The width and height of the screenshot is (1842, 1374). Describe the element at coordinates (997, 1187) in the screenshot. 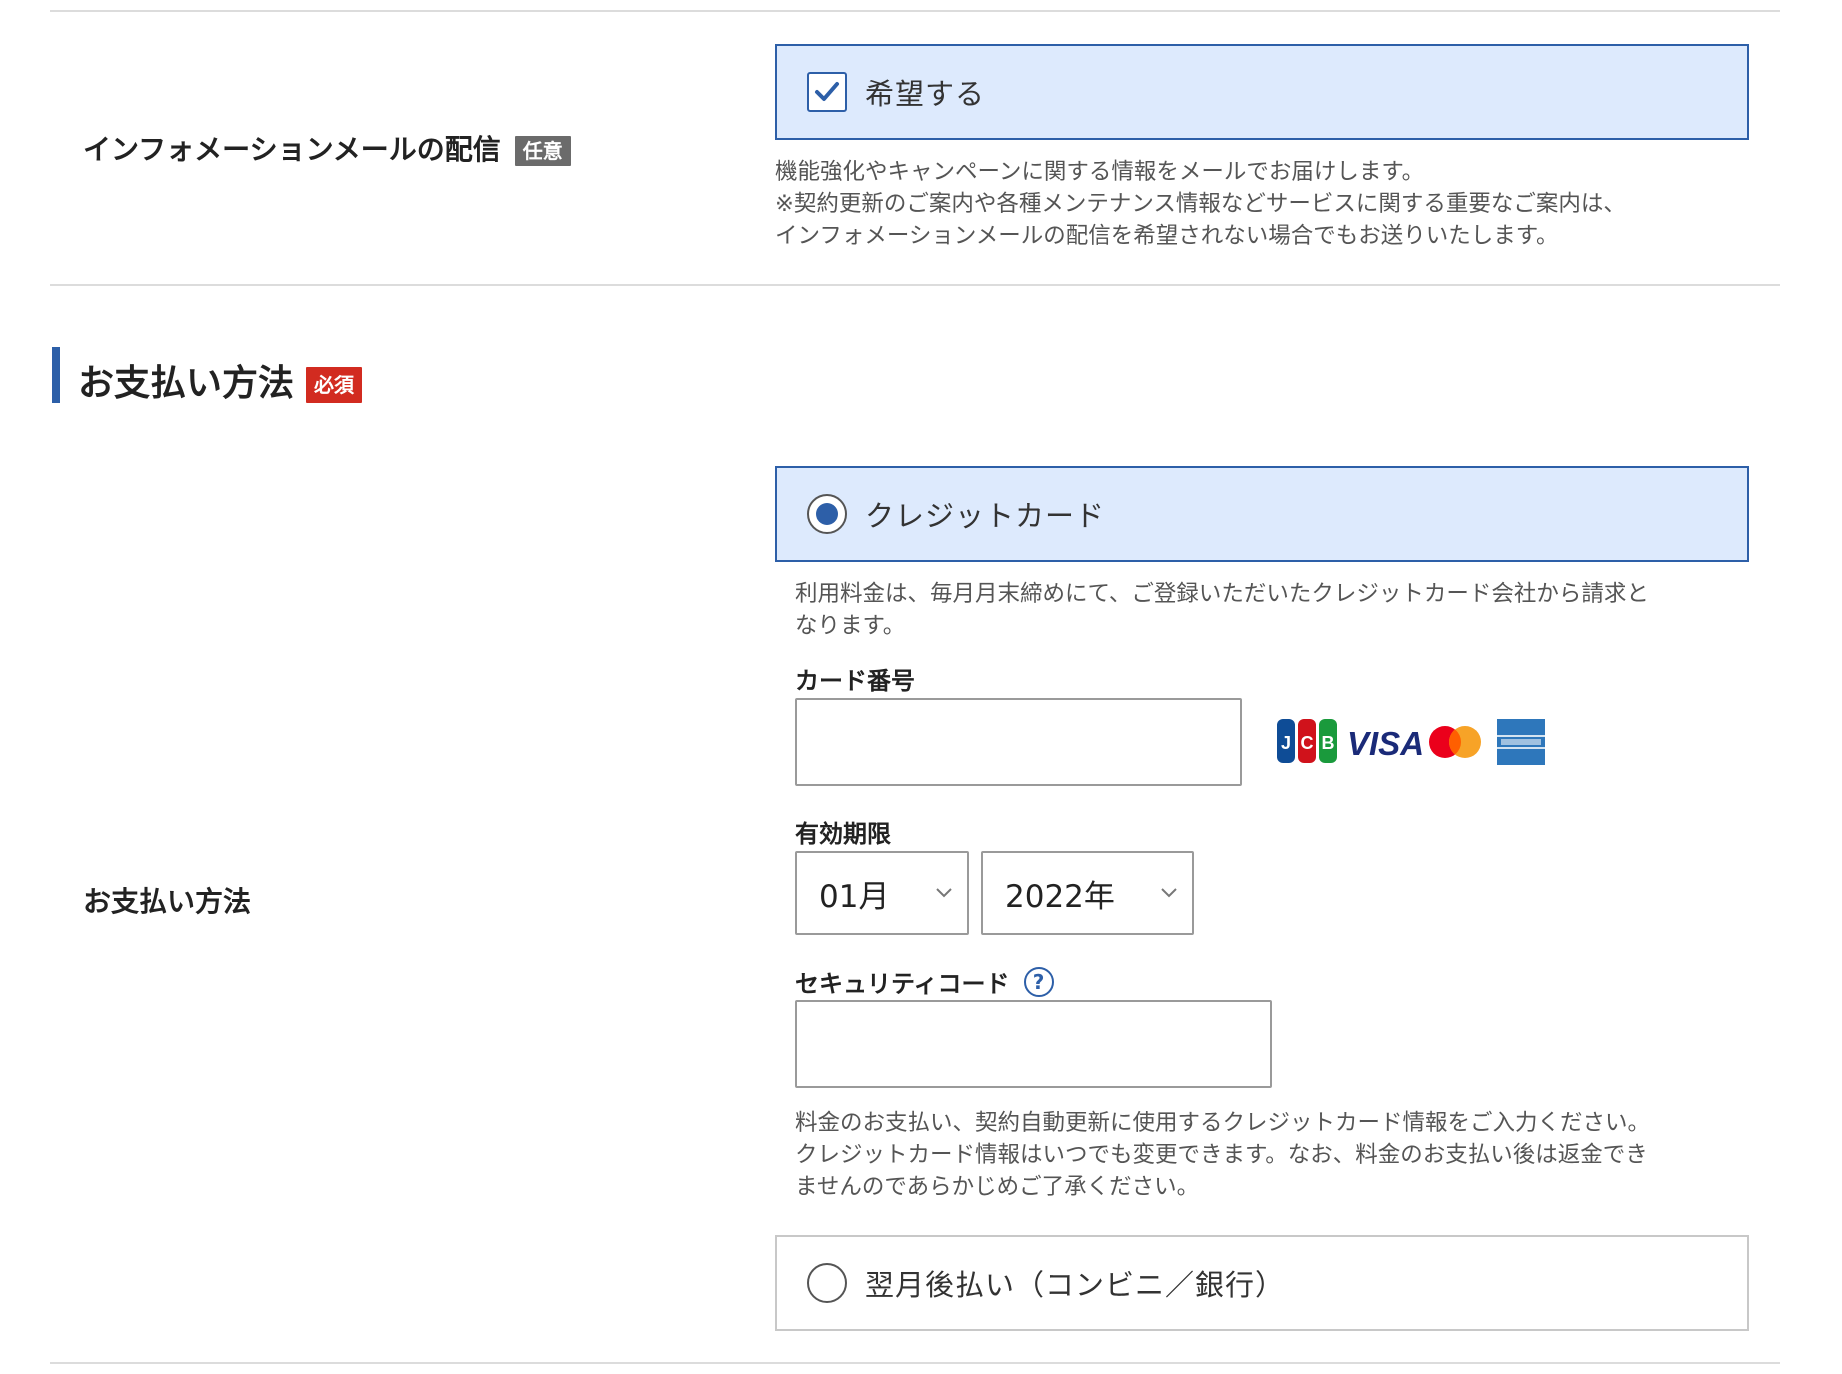

I see `note-line: ませんのであらかじめご了承ください。` at that location.